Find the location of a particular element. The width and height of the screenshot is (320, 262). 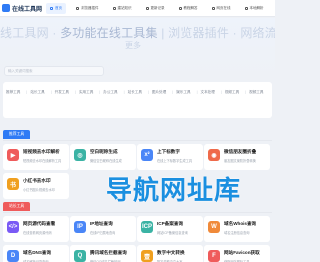

tool-card-title: 空白昵称生成 is located at coordinates (104, 151).